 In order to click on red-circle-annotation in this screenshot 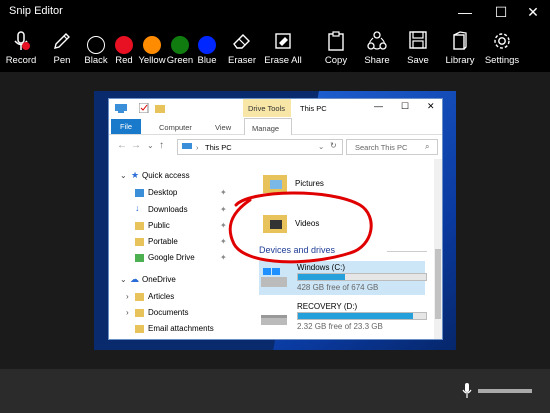, I will do `click(300, 227)`.